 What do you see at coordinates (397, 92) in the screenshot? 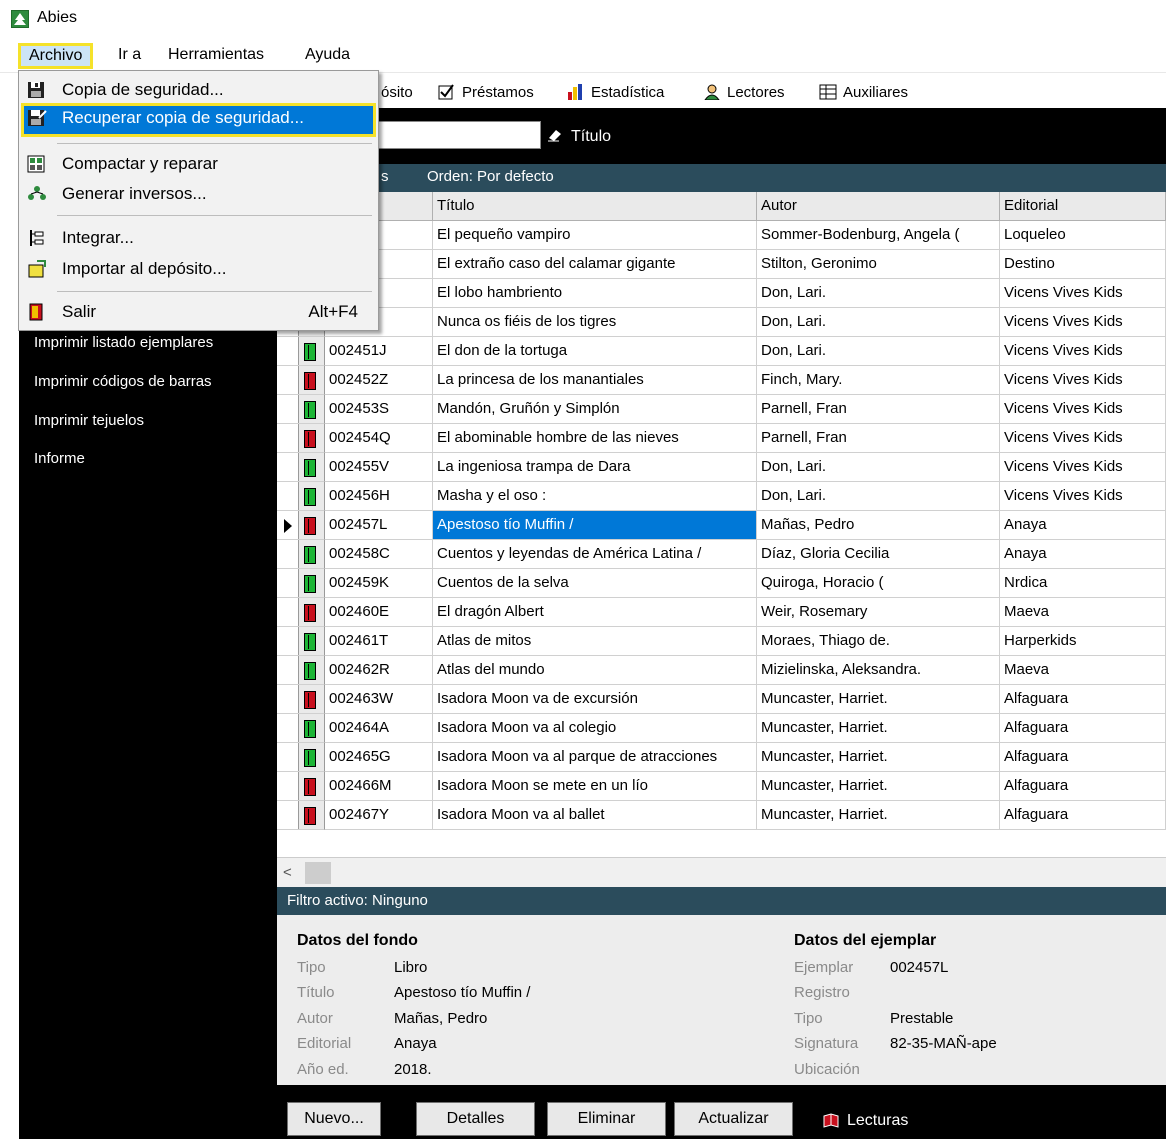
I see `toolbar-deposito: ósito` at bounding box center [397, 92].